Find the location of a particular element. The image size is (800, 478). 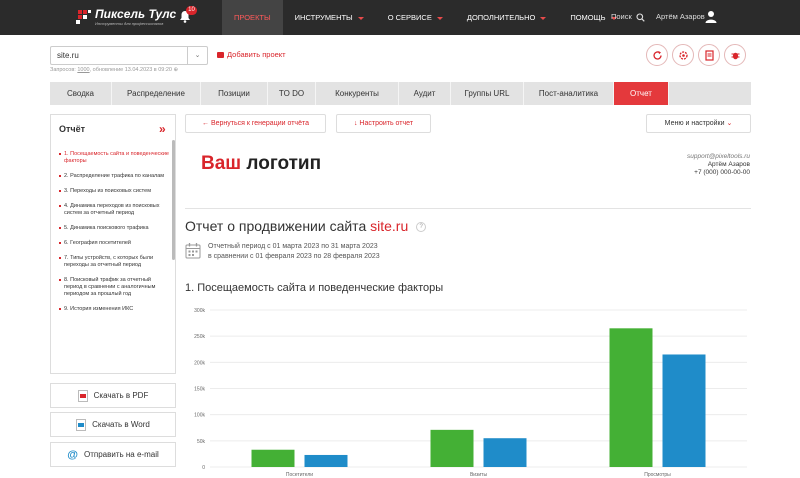

nav-item: О СЕРВИСЕ is located at coordinates (415, 17).